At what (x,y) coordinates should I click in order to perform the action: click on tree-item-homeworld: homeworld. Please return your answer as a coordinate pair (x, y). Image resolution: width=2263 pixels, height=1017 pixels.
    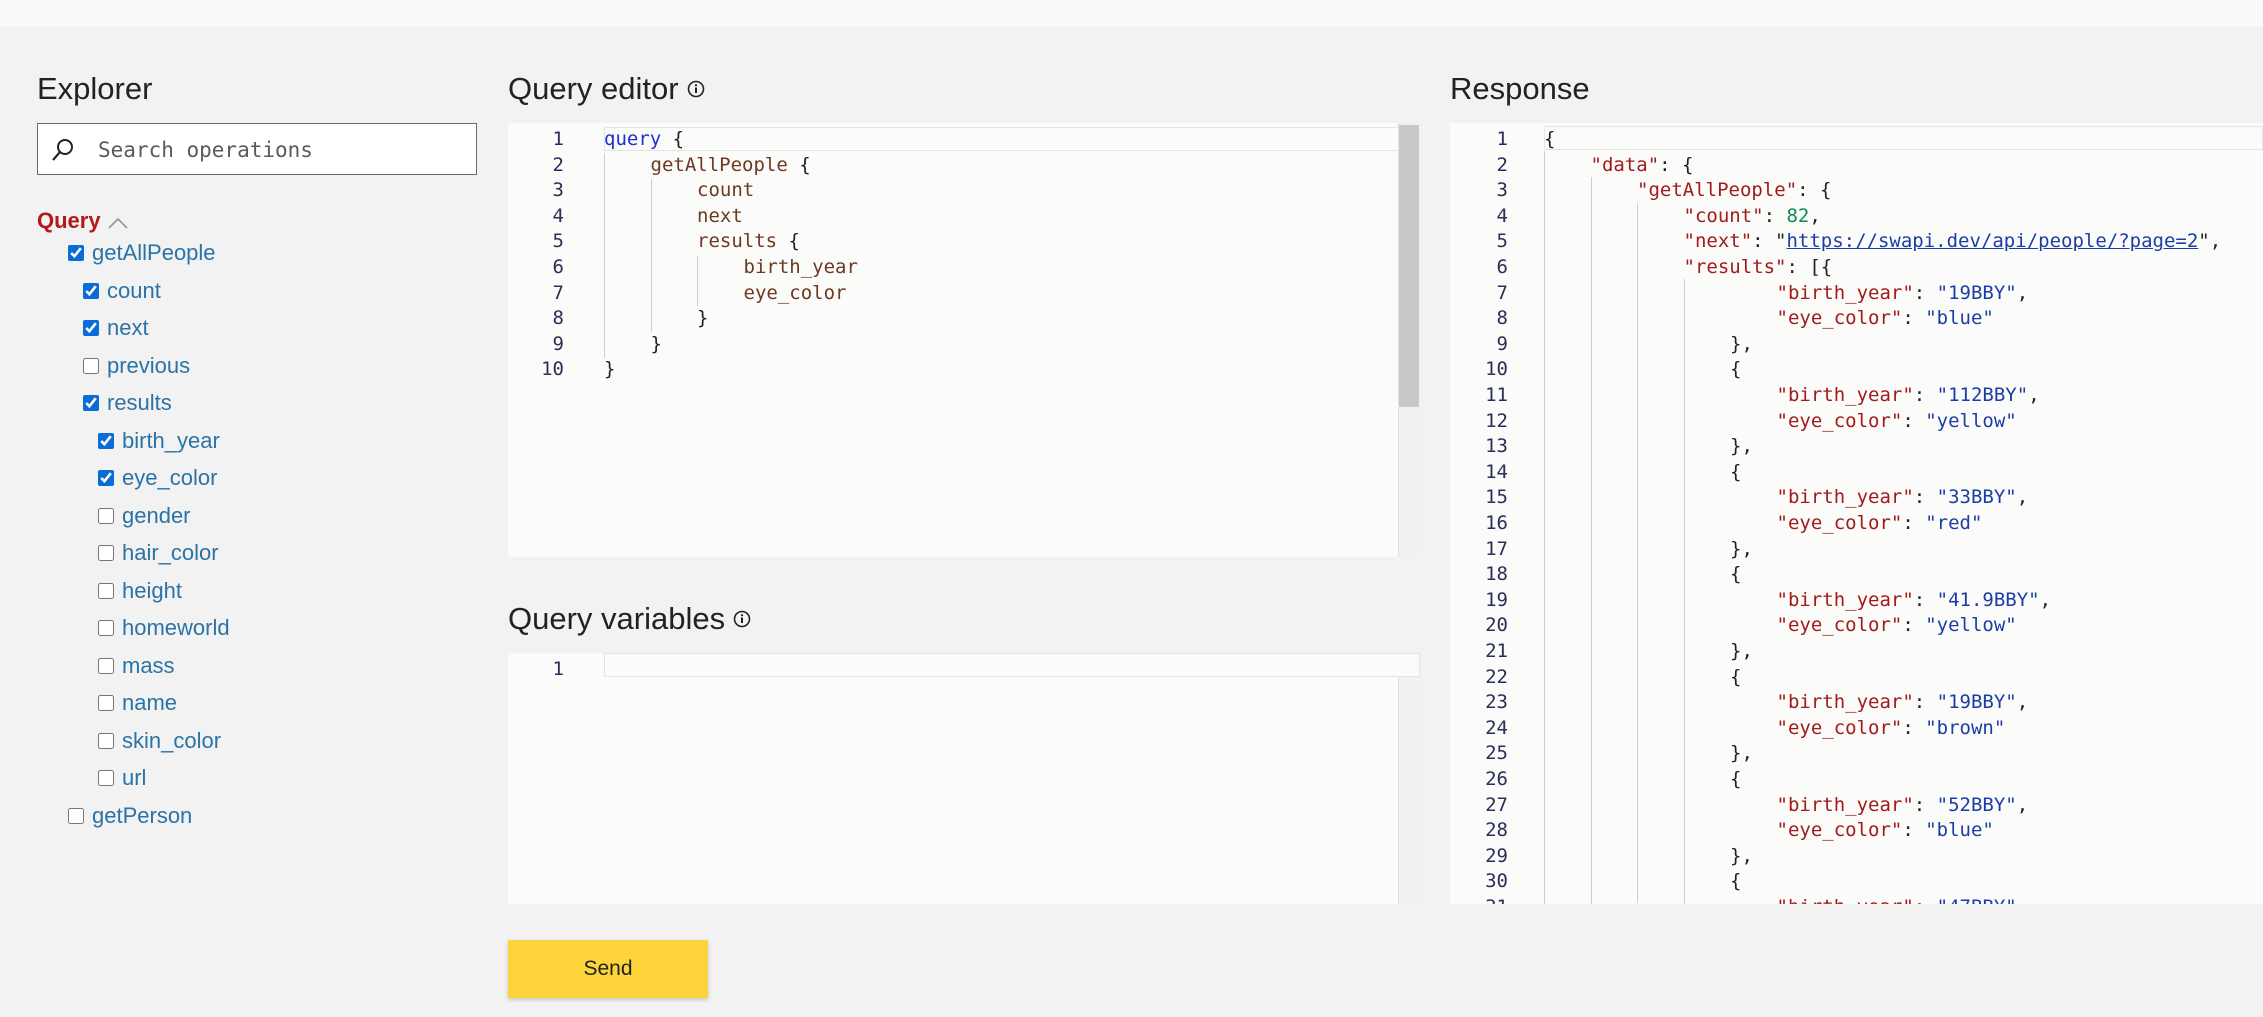
    Looking at the image, I should click on (164, 628).